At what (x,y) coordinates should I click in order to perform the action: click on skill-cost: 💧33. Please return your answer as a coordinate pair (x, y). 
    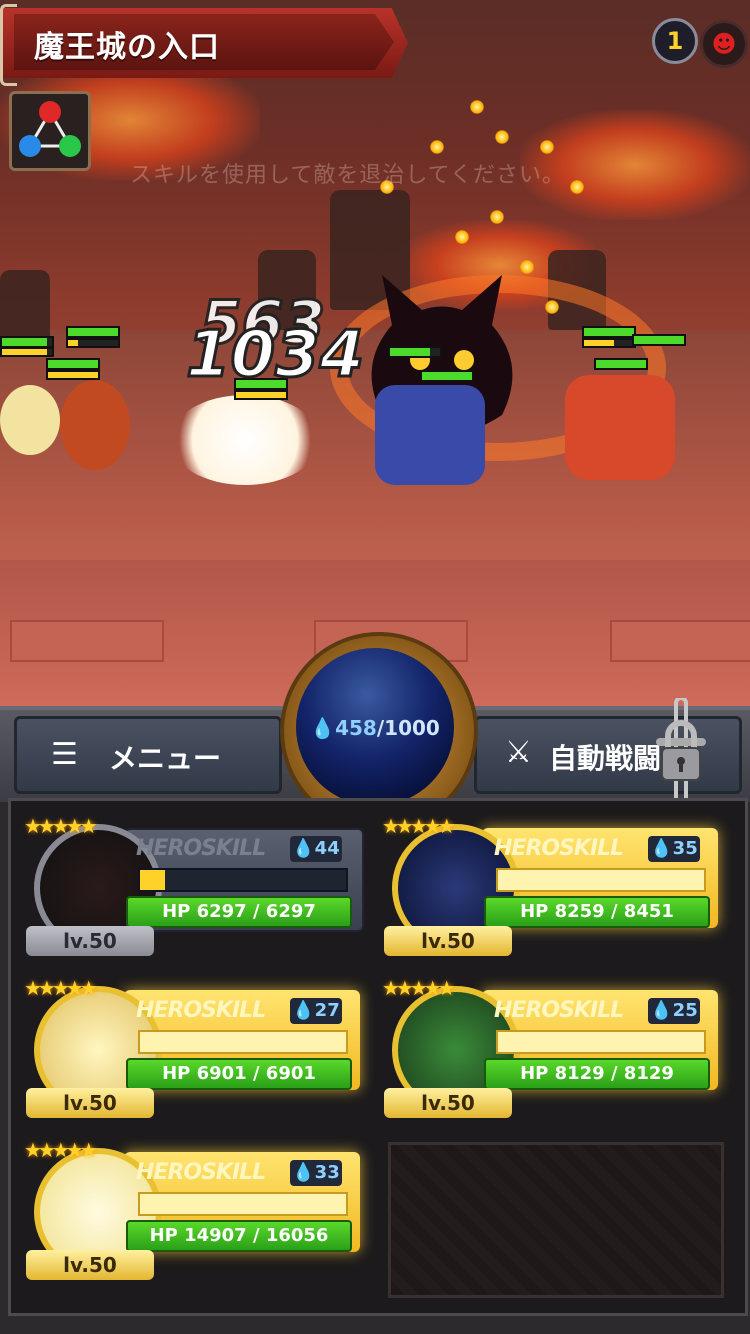
    Looking at the image, I should click on (316, 1173).